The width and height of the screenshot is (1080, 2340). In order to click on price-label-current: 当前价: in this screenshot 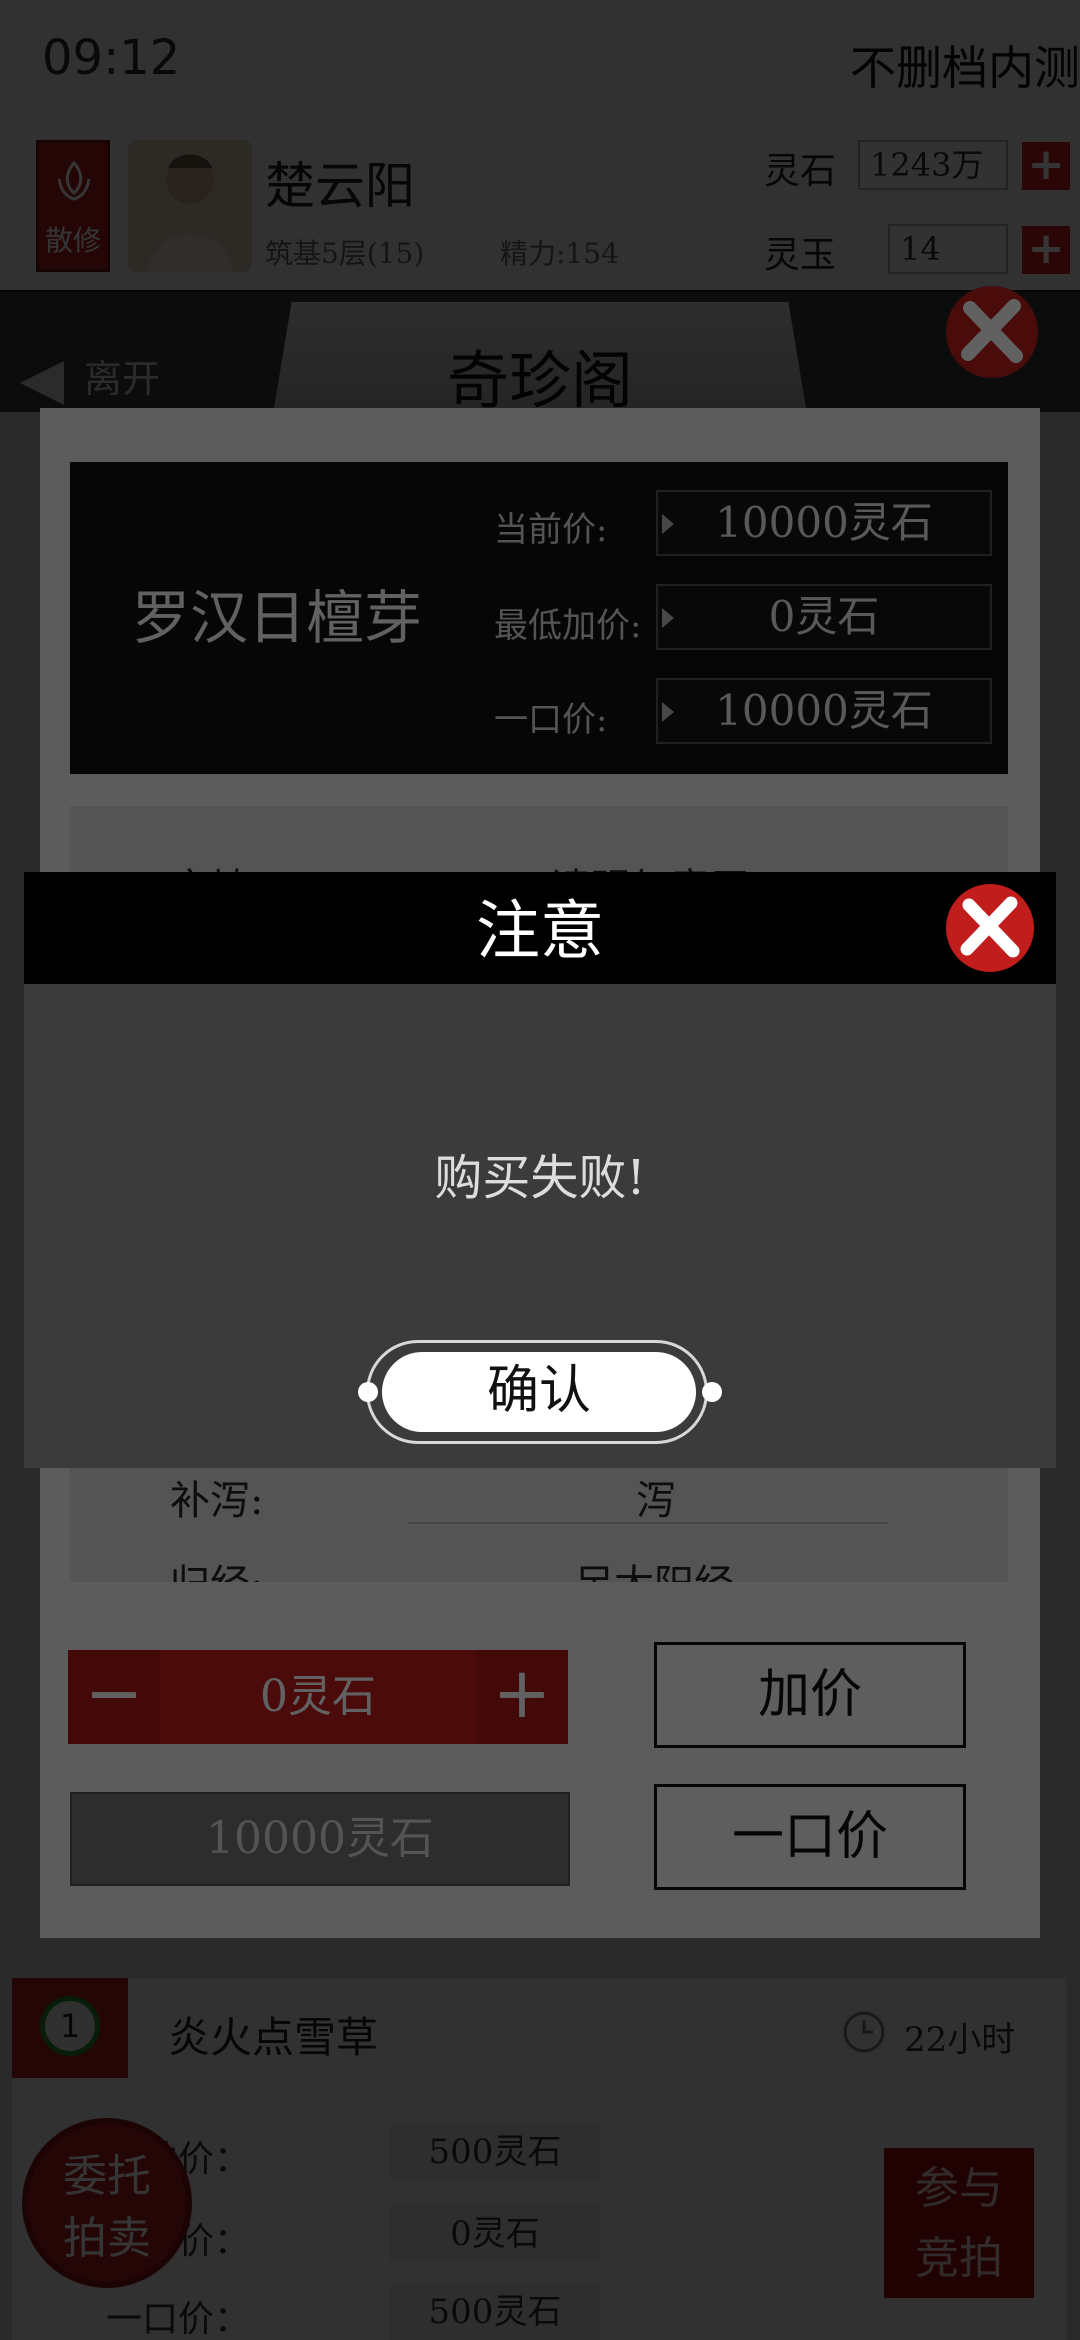, I will do `click(551, 530)`.